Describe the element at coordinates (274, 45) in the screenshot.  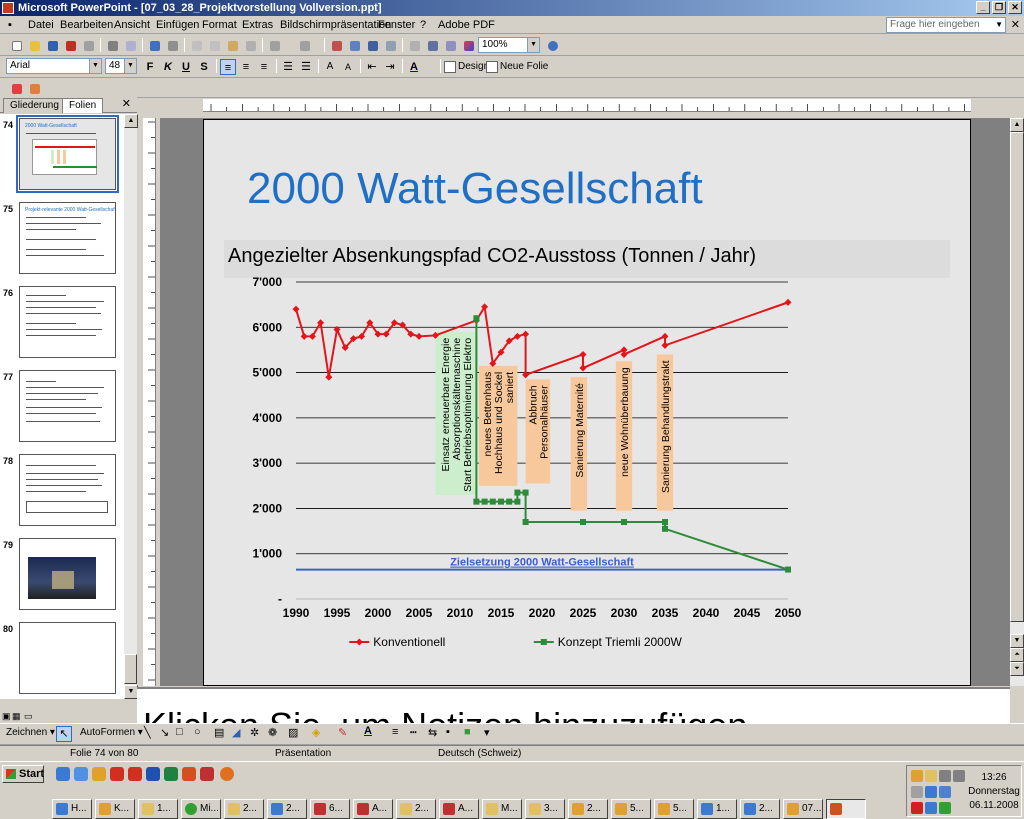
I see `undo-icon` at that location.